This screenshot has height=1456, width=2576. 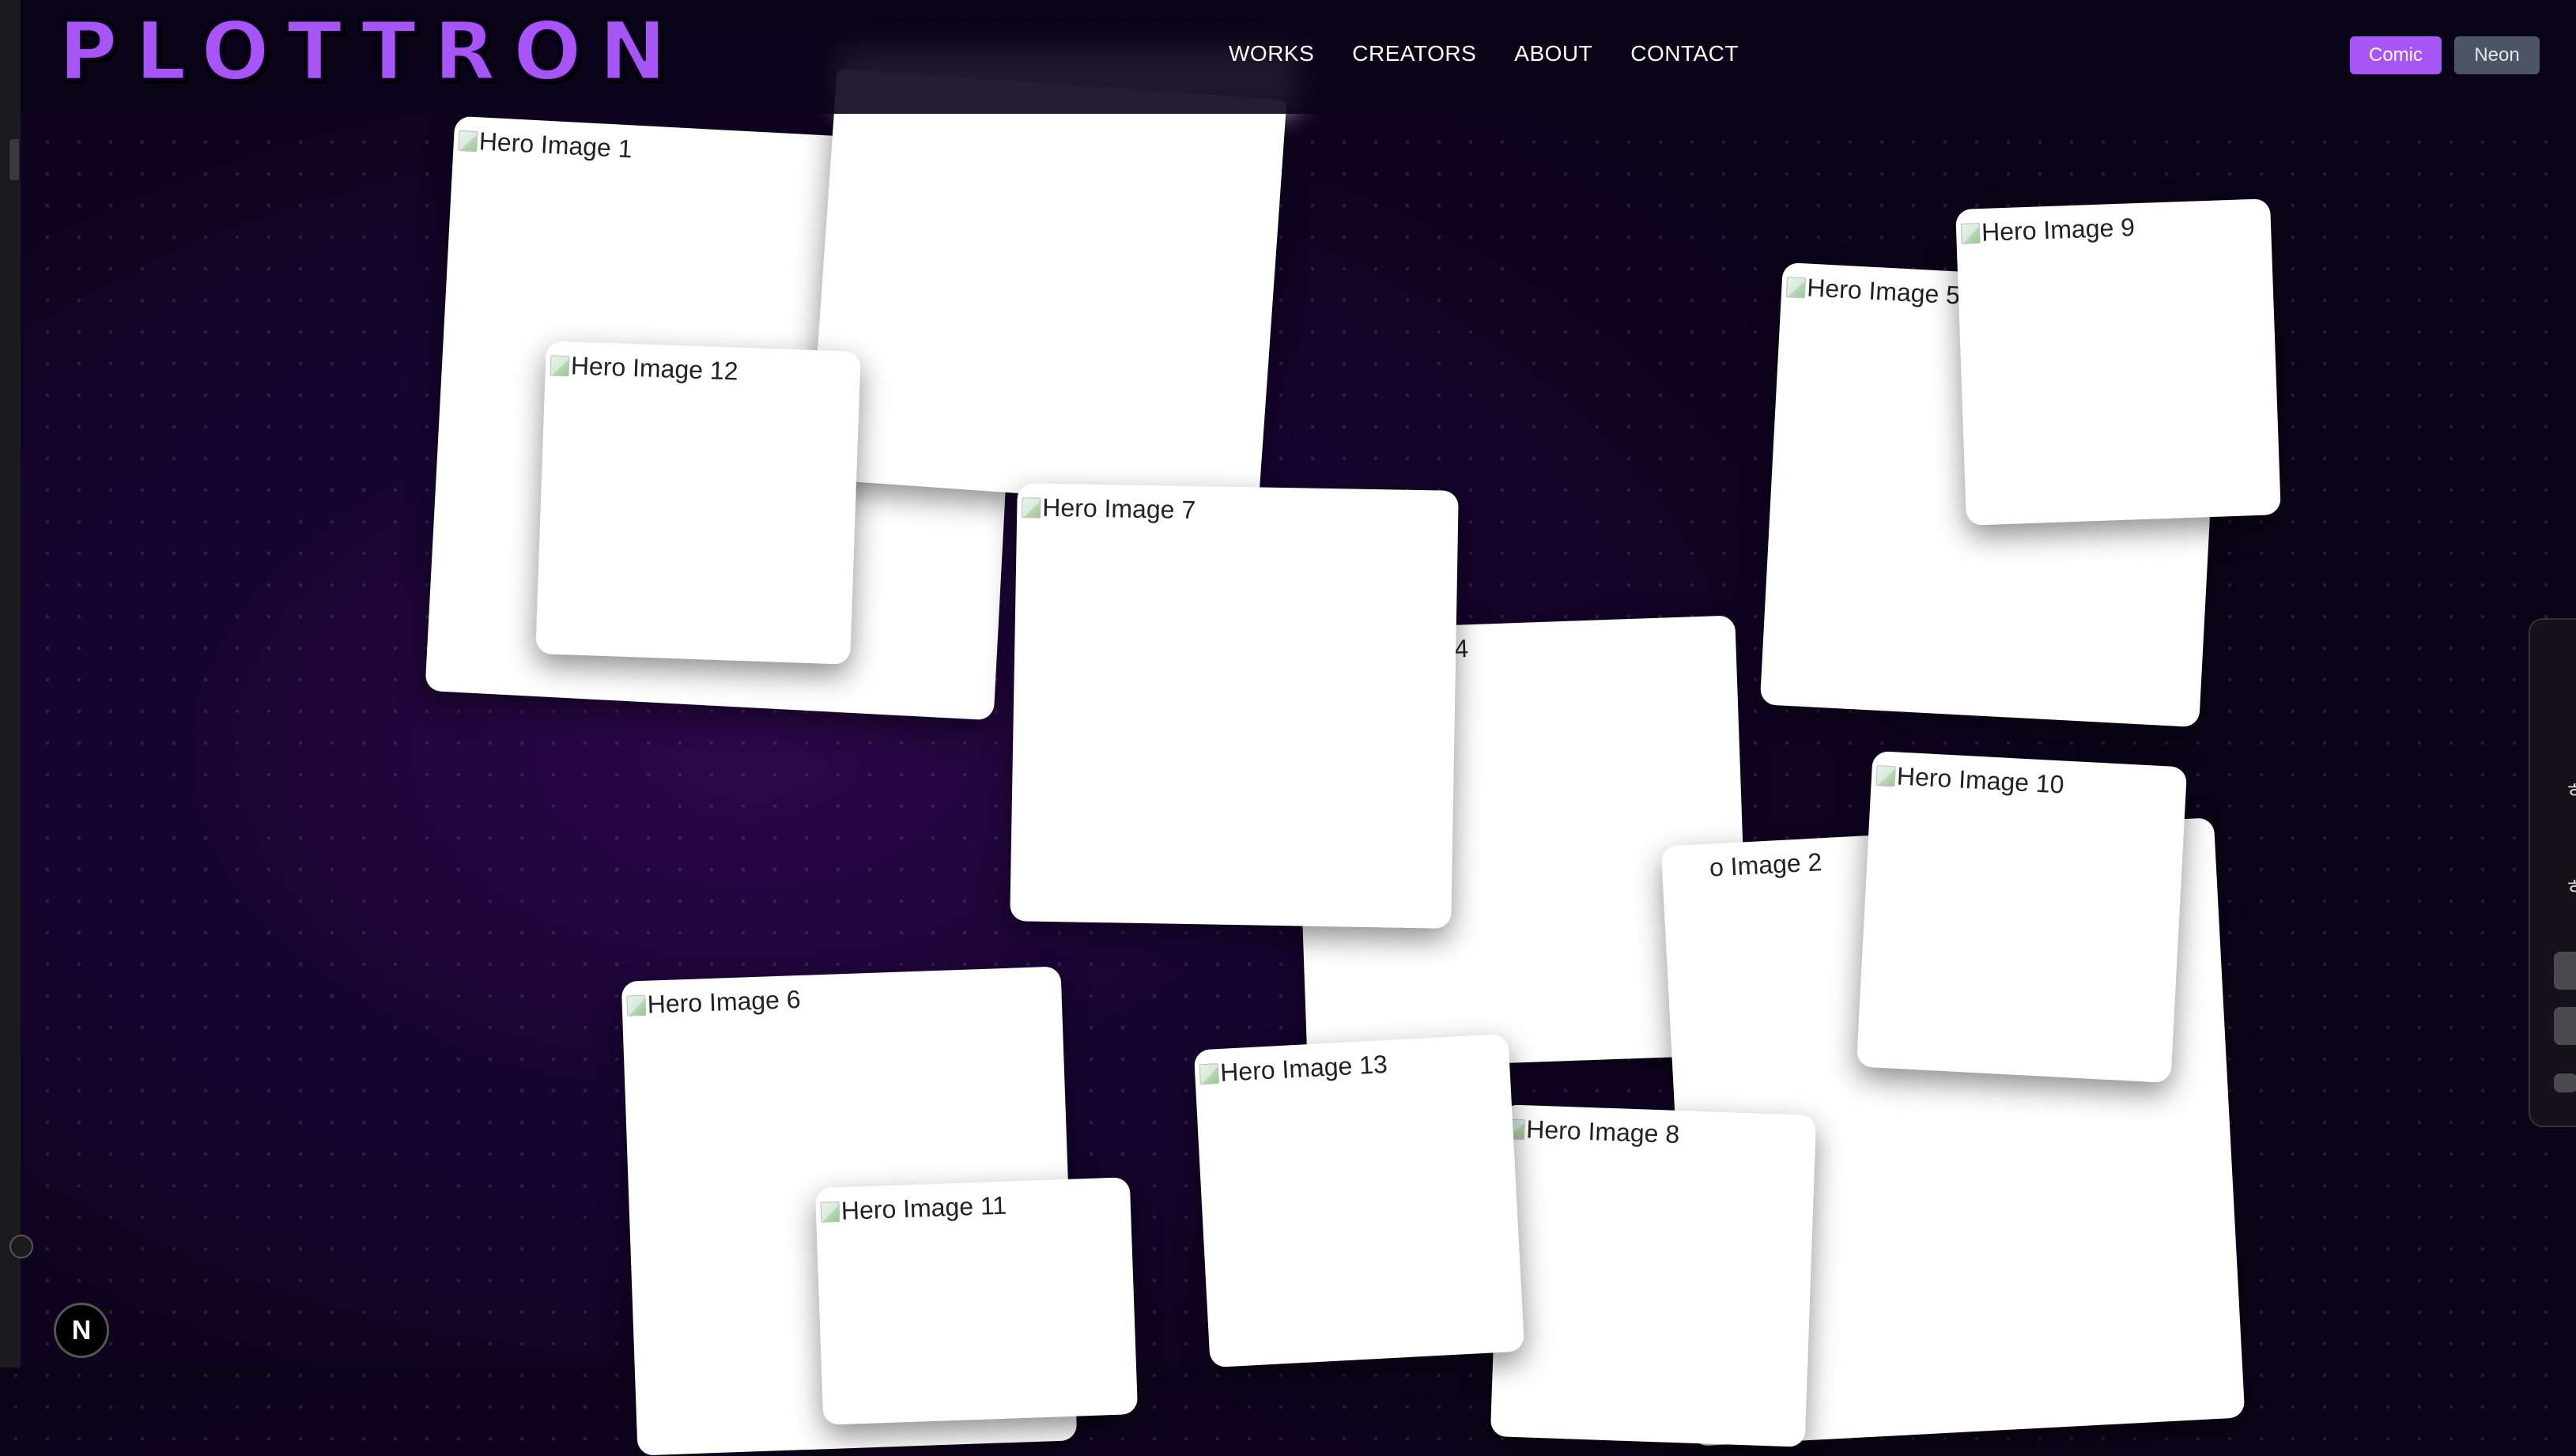 I want to click on hero-card-7-alt: Hero Image 7, so click(x=1109, y=508).